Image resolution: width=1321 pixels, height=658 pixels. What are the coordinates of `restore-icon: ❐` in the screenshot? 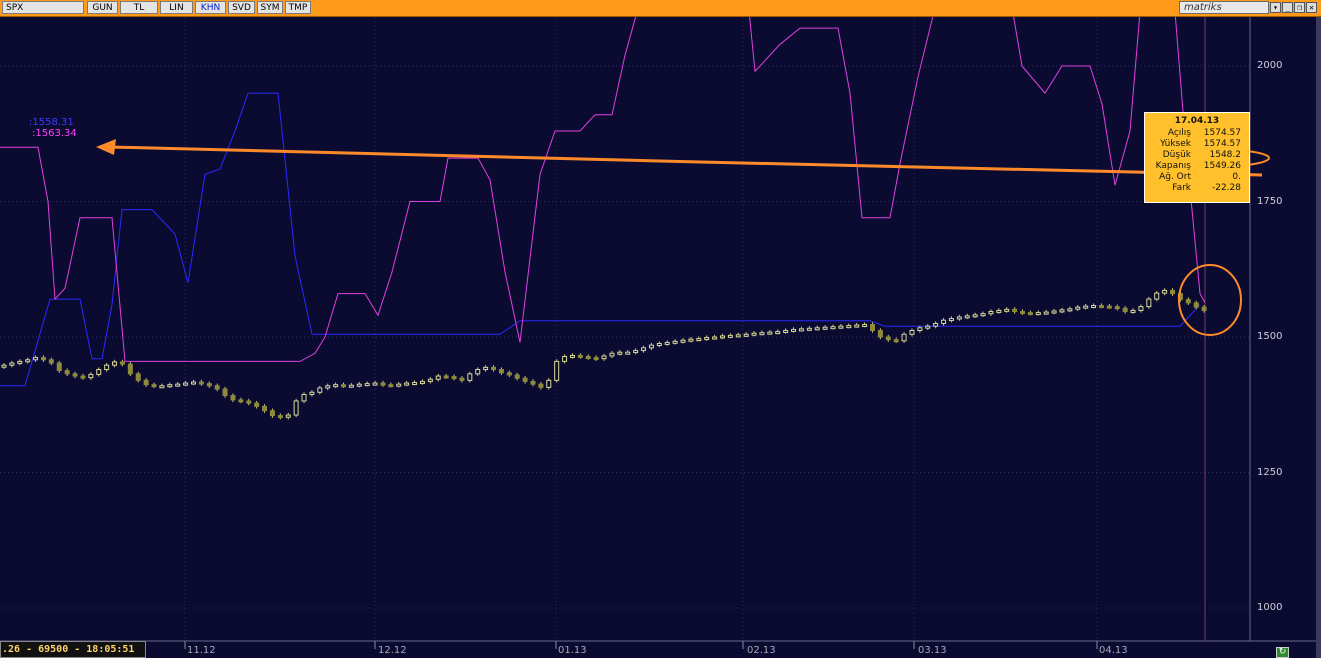 It's located at (1299, 7).